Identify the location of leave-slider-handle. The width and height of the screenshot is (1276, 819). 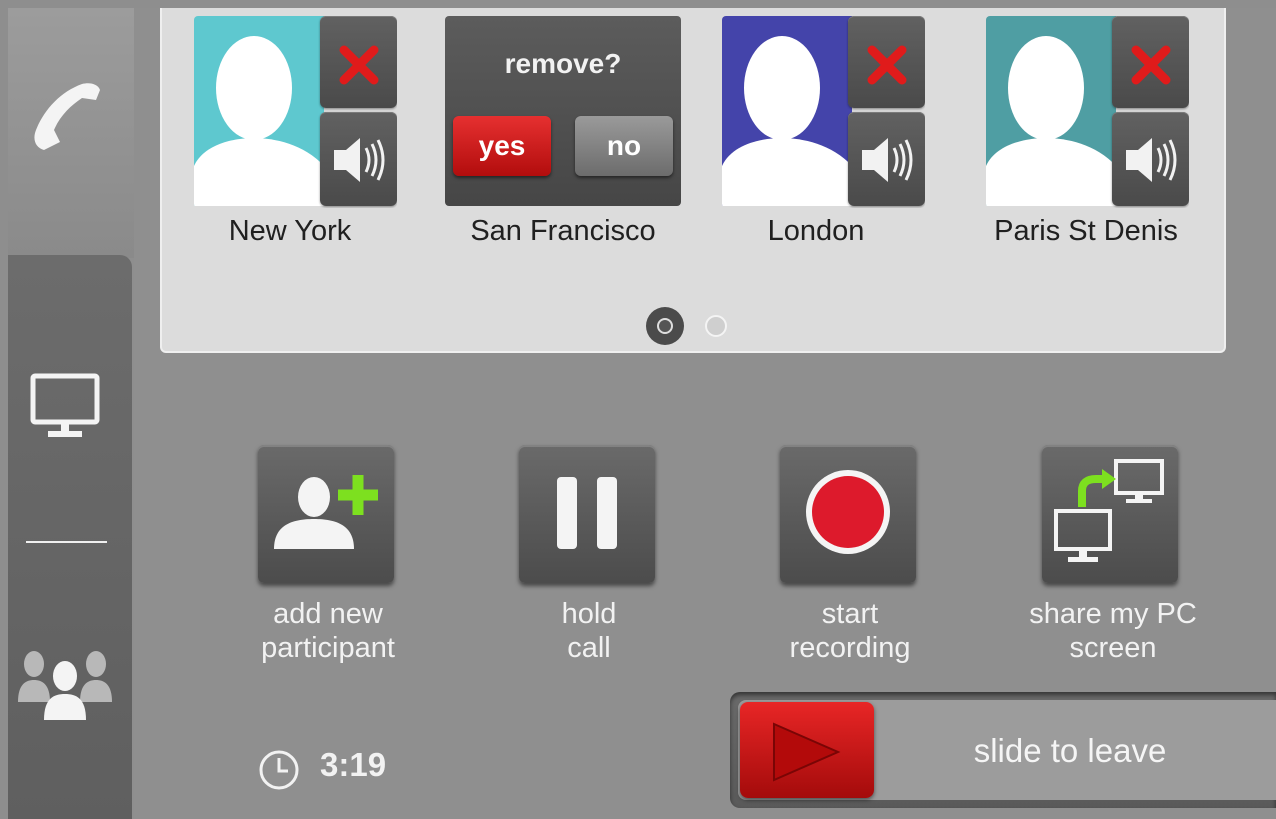
(807, 750).